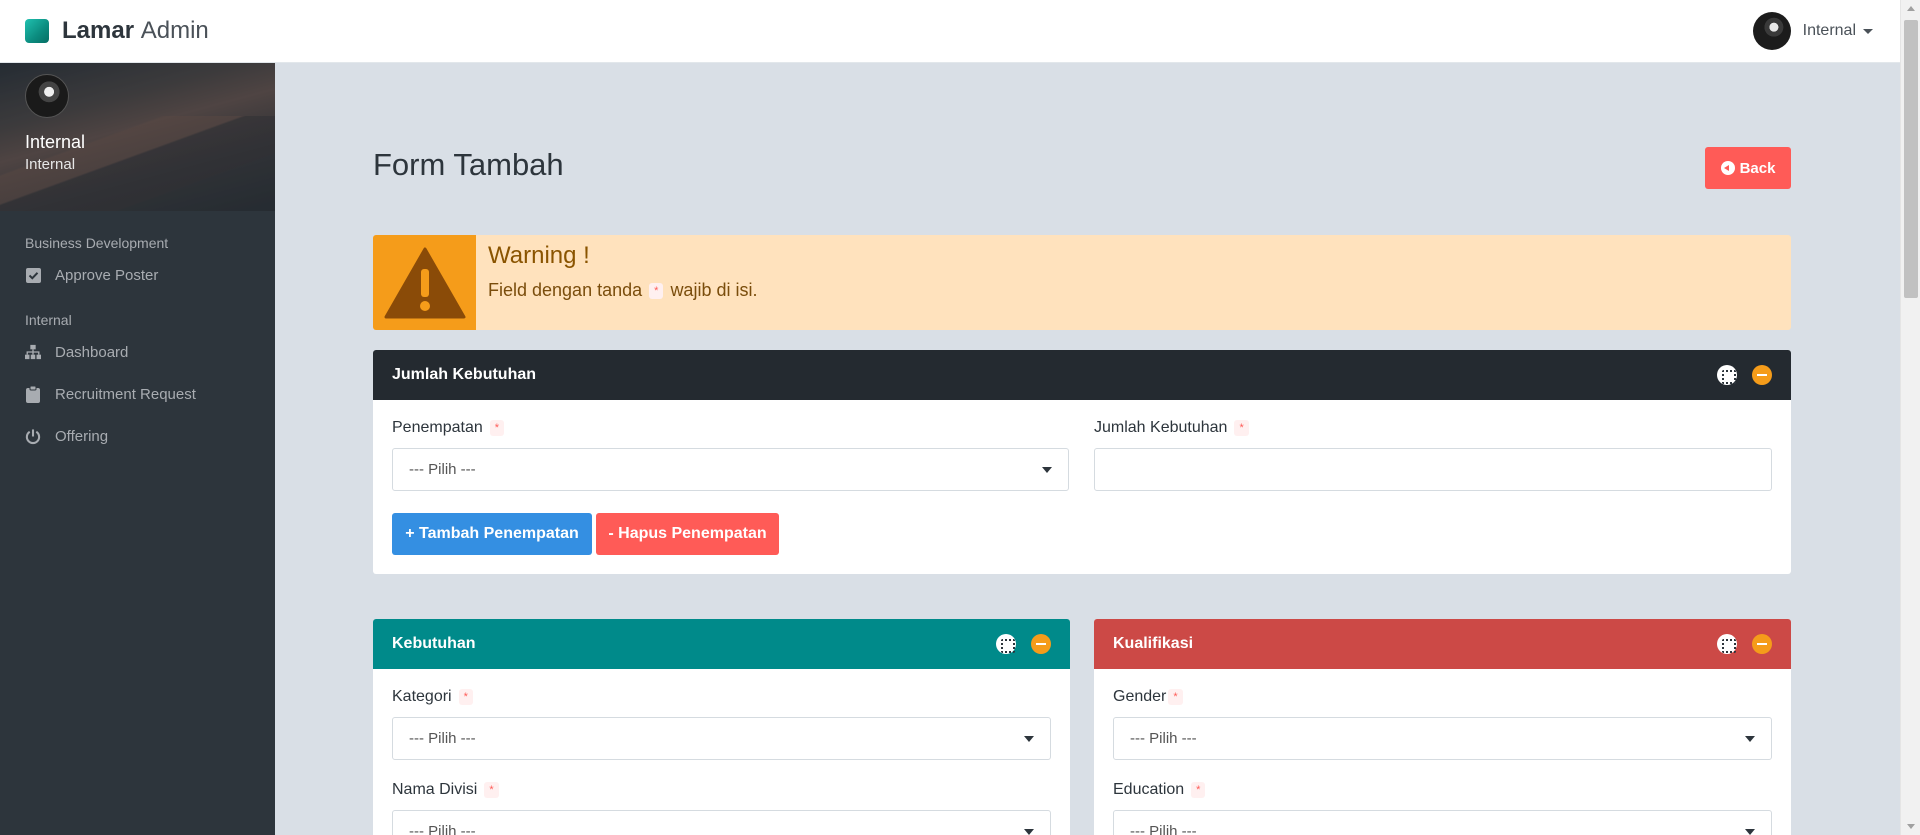 The height and width of the screenshot is (835, 1920). What do you see at coordinates (82, 436) in the screenshot?
I see `sidebar-item-label: Offering` at bounding box center [82, 436].